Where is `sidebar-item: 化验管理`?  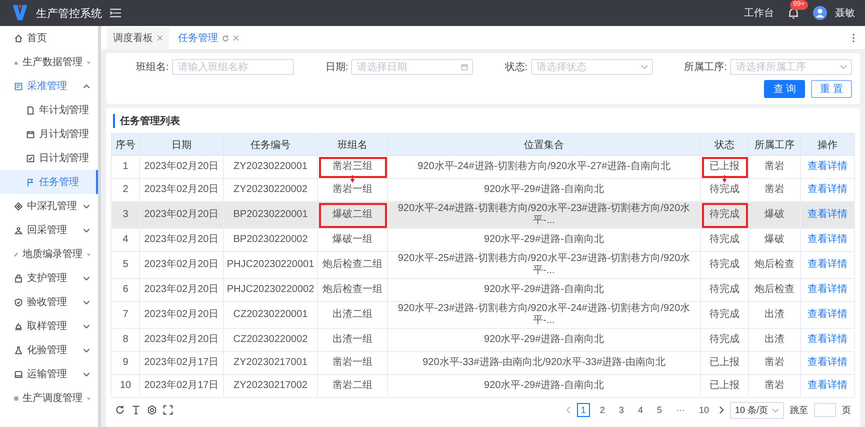
sidebar-item: 化验管理 is located at coordinates (49, 350).